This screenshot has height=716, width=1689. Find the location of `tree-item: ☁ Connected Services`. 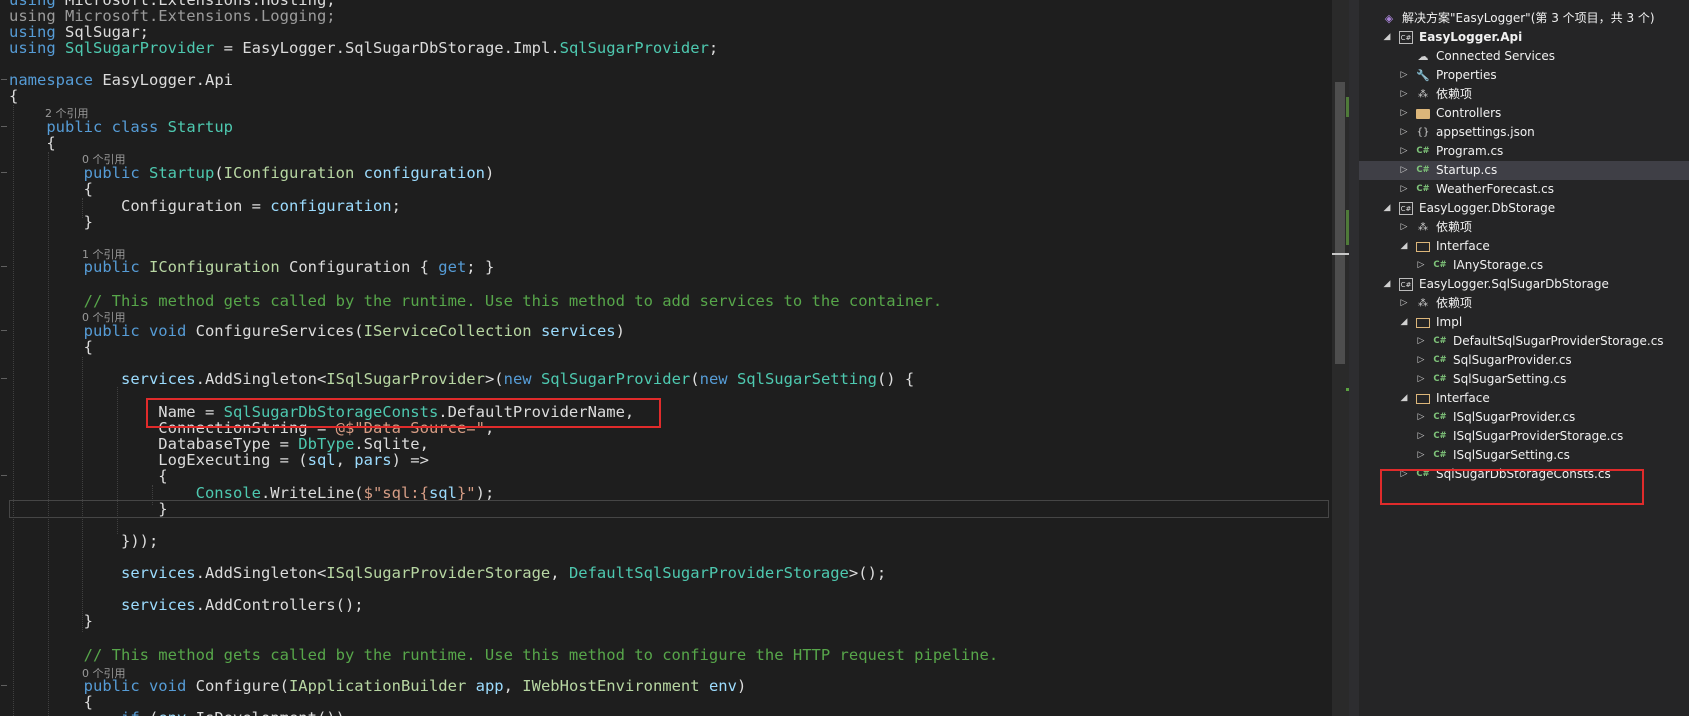

tree-item: ☁ Connected Services is located at coordinates (1524, 56).